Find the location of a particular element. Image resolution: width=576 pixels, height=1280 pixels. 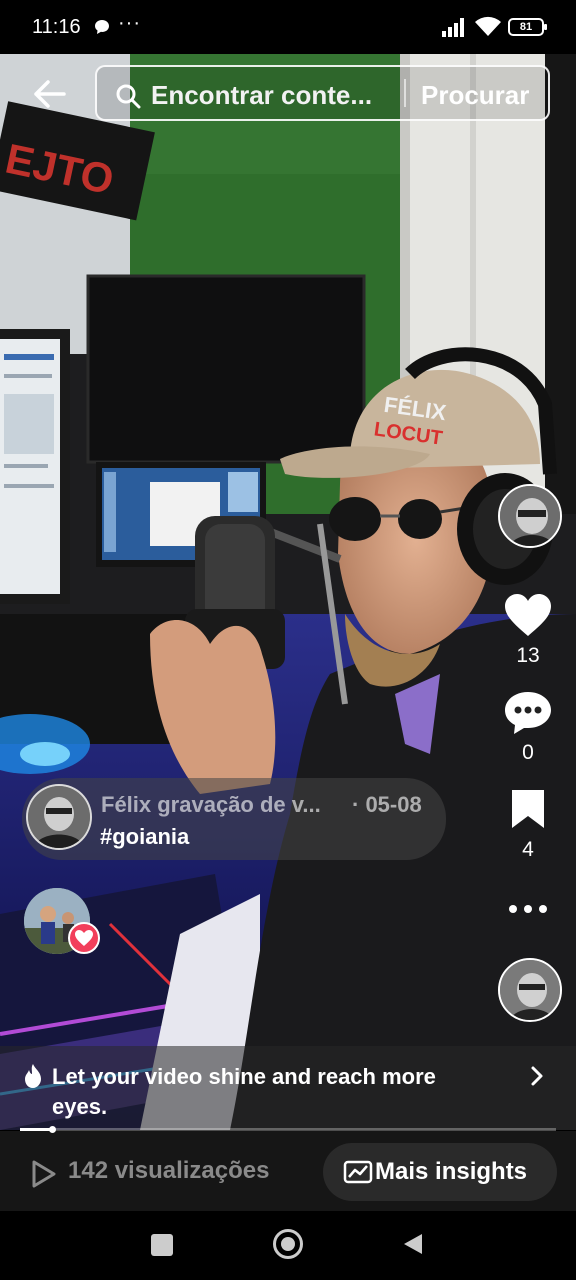

stats-bar: 142 visualizações Mais insights is located at coordinates (288, 1171).